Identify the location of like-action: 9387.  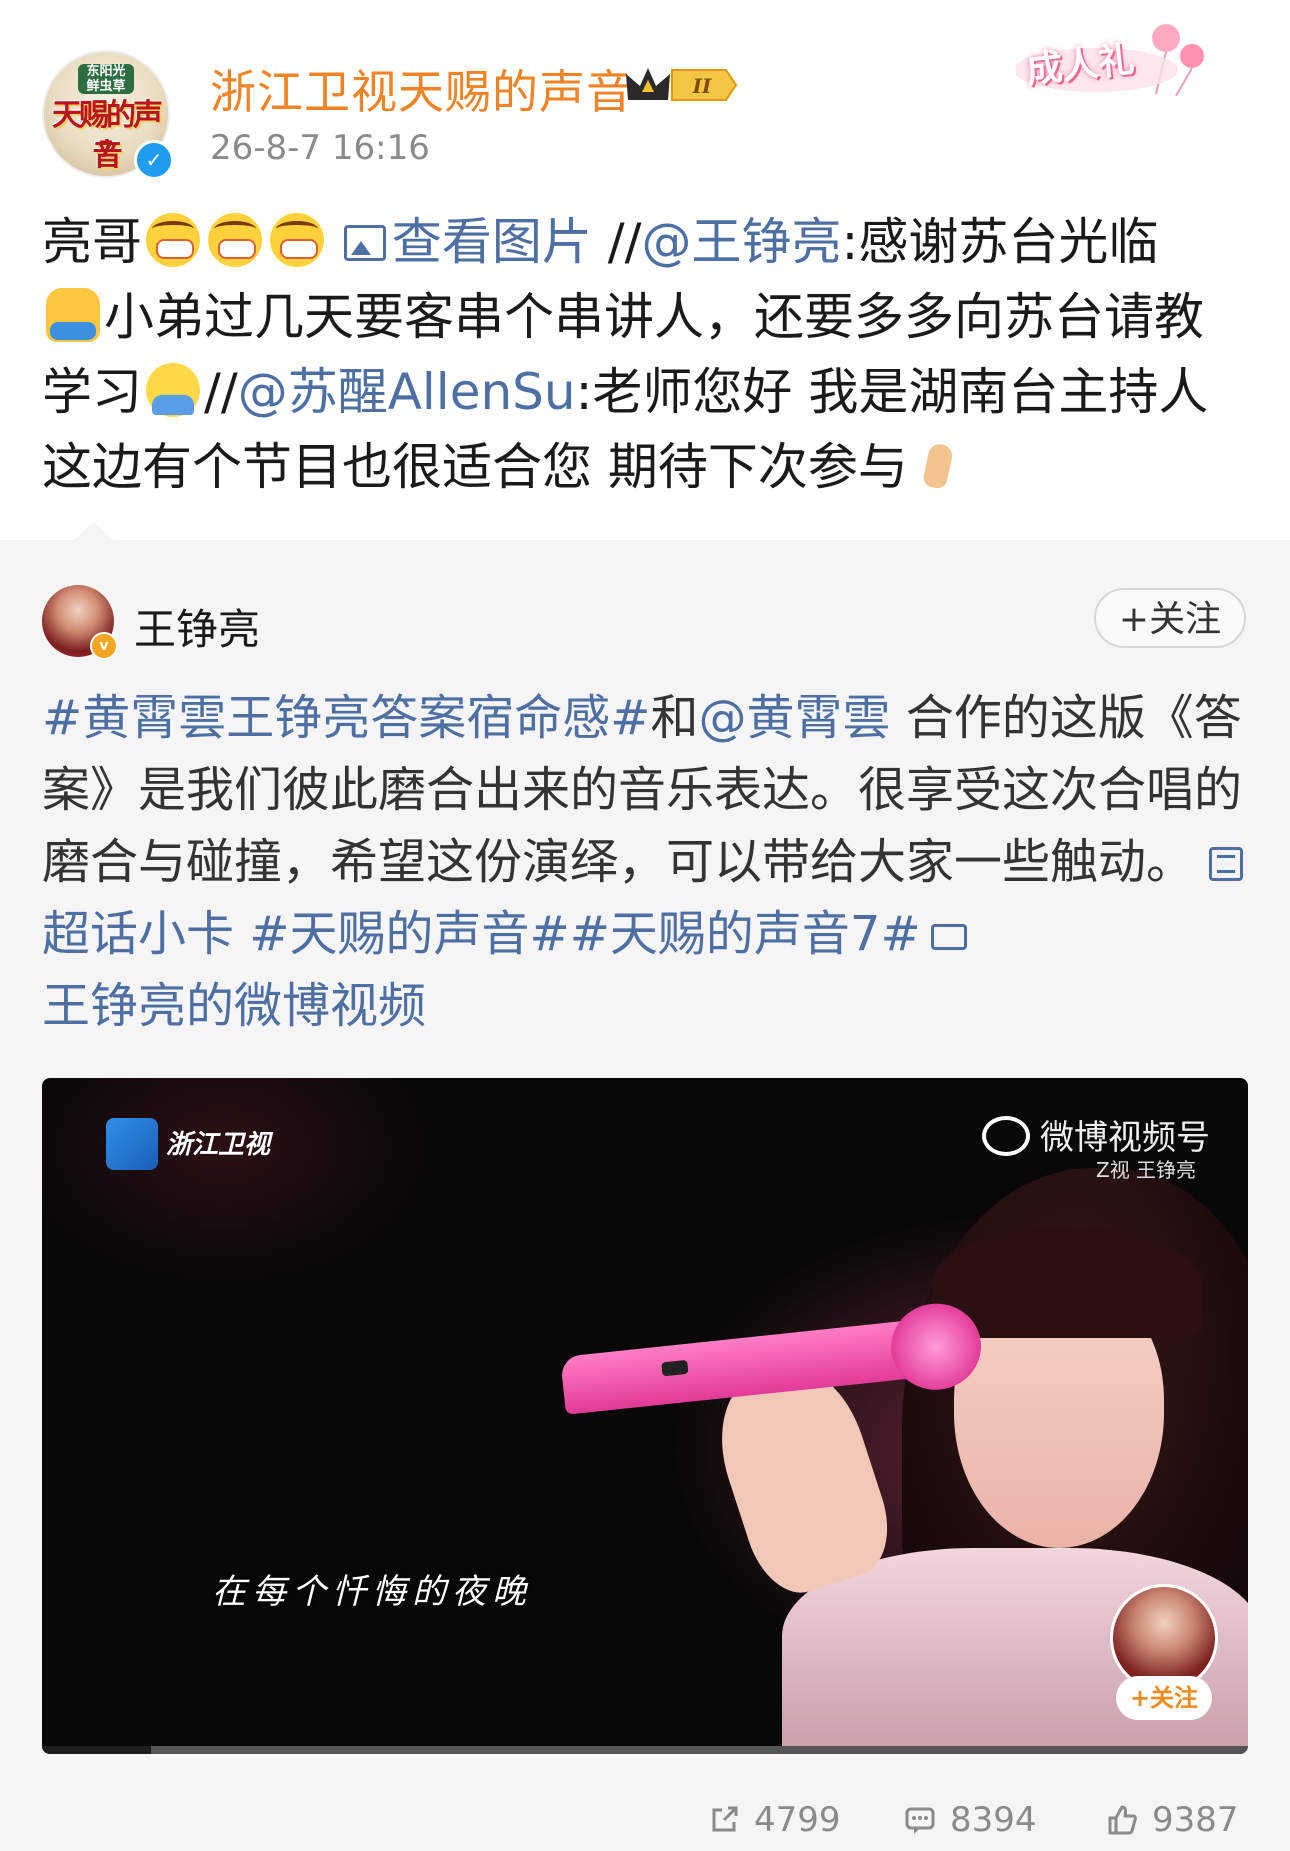
(1172, 1820).